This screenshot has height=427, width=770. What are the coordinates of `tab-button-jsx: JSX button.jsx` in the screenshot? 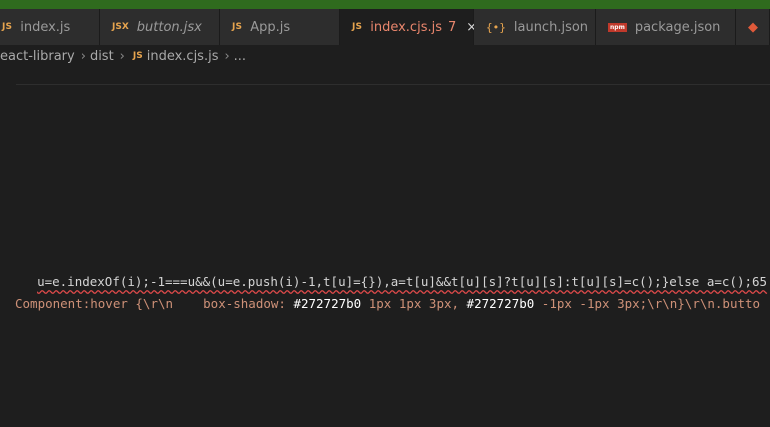 It's located at (160, 27).